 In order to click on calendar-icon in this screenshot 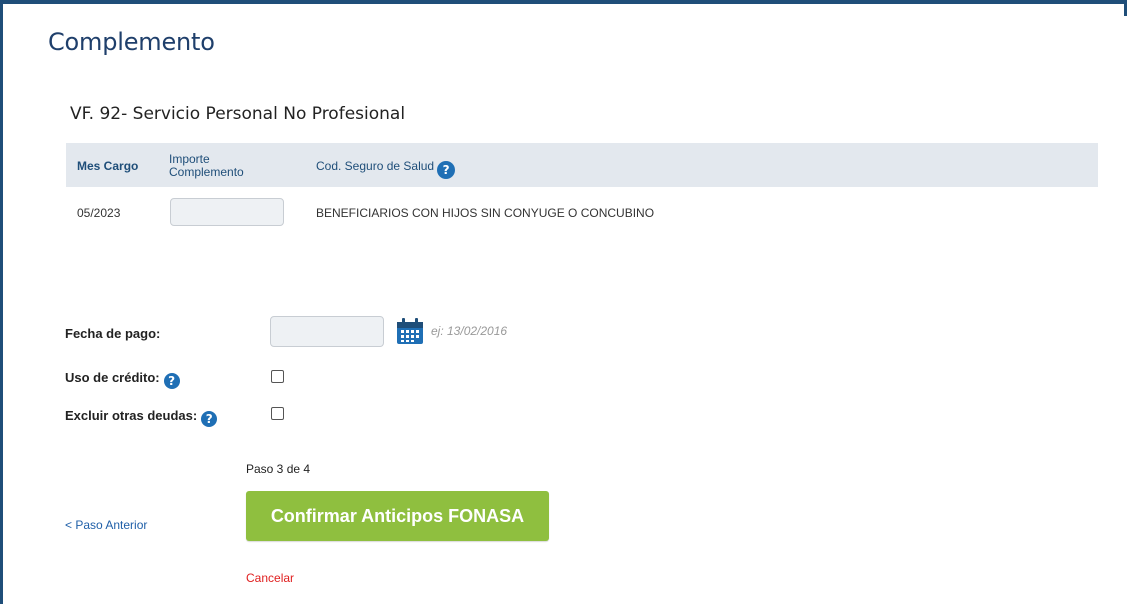, I will do `click(410, 331)`.